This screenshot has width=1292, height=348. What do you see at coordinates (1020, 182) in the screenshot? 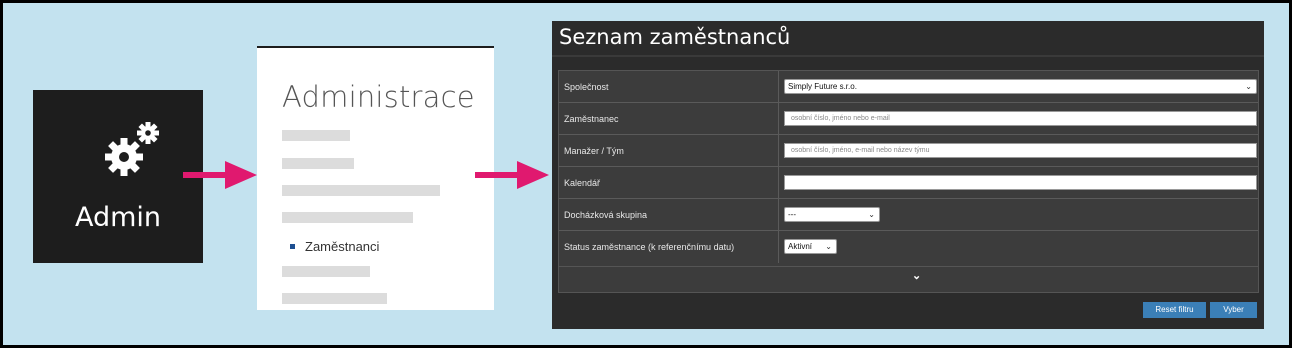
I see `calendar-input` at bounding box center [1020, 182].